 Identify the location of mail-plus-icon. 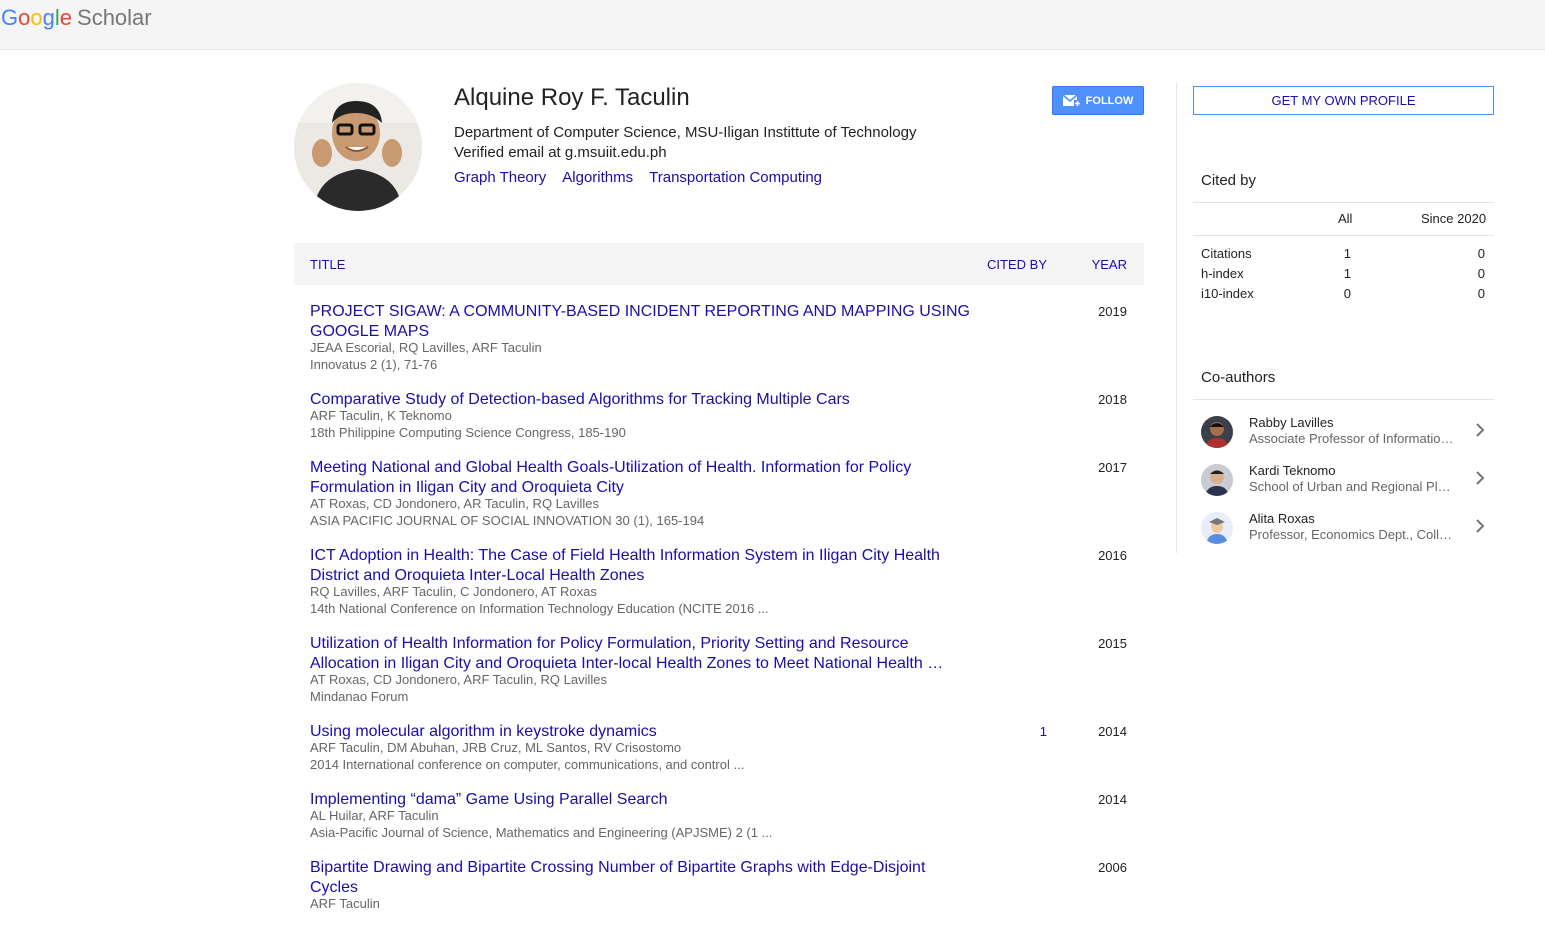
(1071, 100).